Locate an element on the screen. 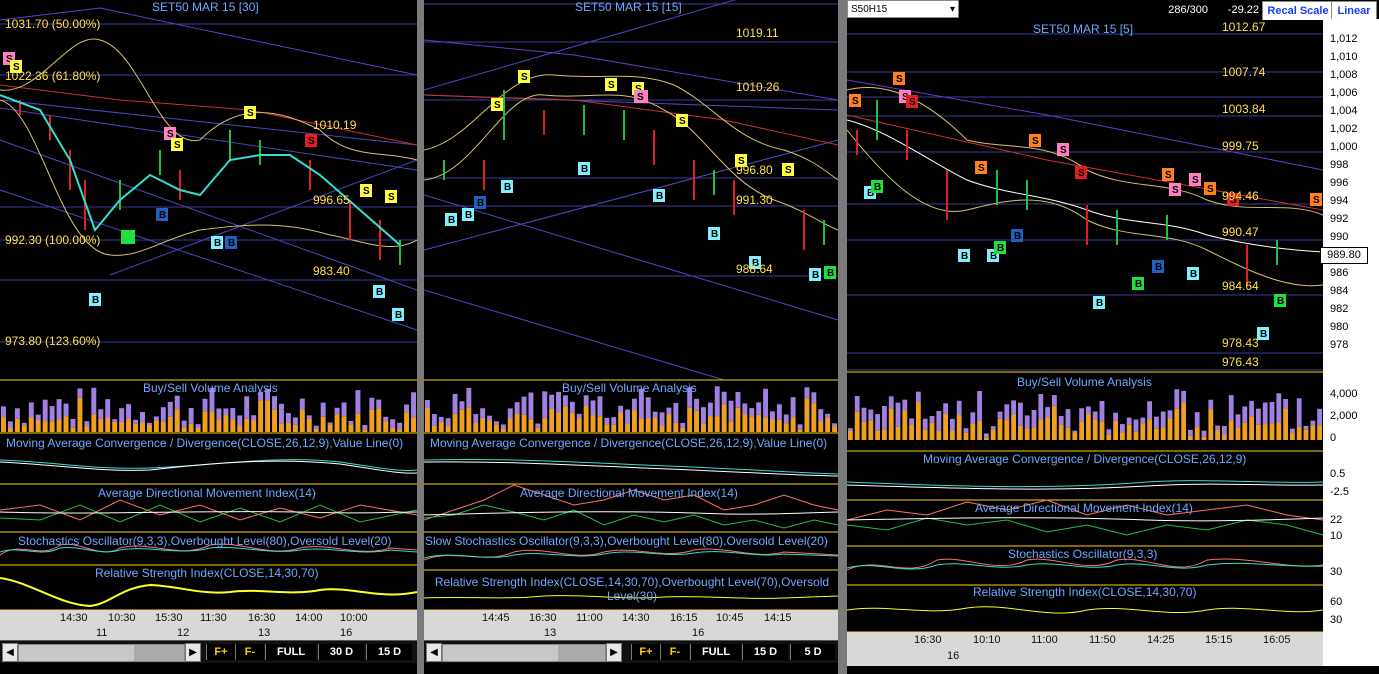 The height and width of the screenshot is (674, 1379). time-label: 11:00 is located at coordinates (589, 618).